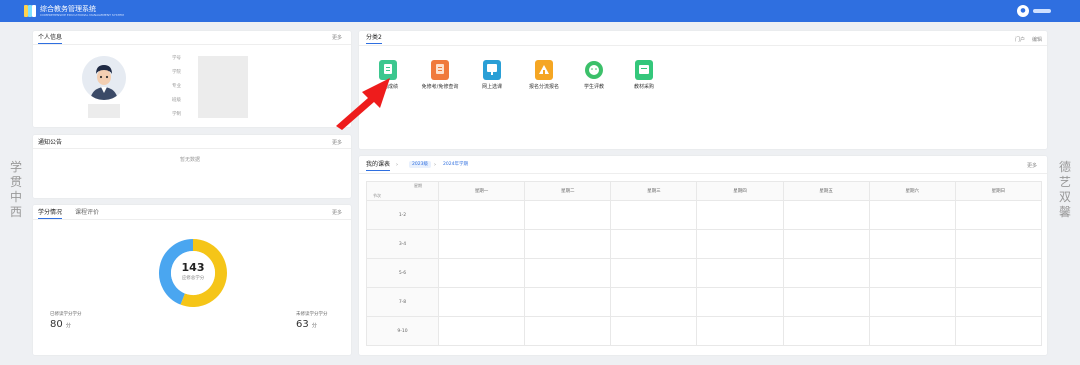 This screenshot has width=1080, height=365. I want to click on filter-grade: 2023级, so click(420, 164).